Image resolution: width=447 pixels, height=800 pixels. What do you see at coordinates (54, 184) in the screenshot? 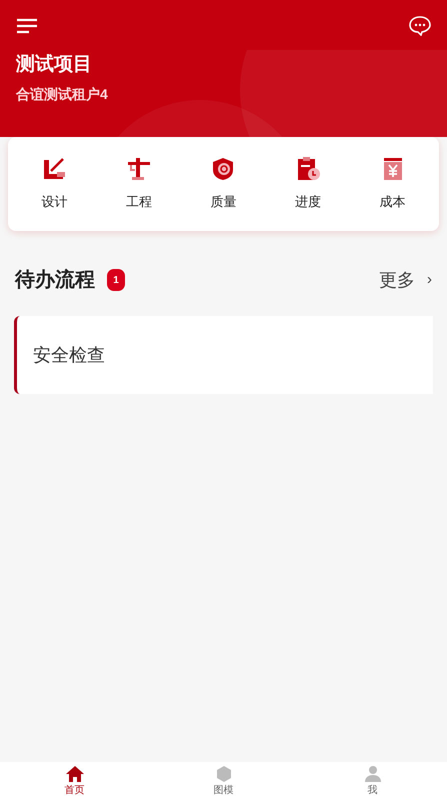
I see `module-button: 设计` at bounding box center [54, 184].